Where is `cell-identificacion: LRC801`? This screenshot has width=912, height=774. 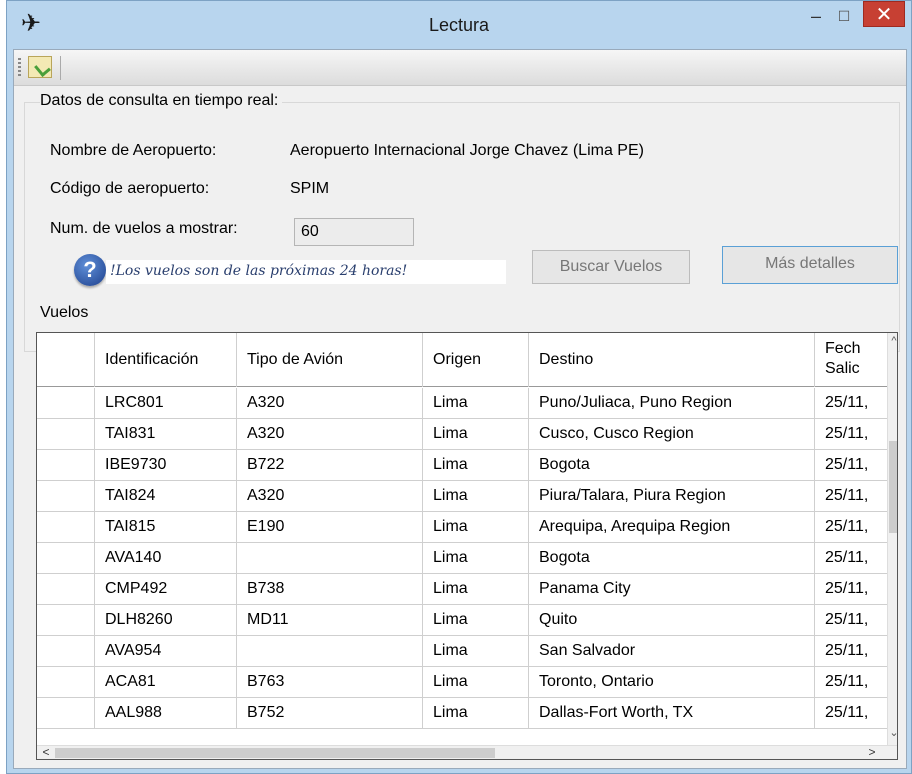 cell-identificacion: LRC801 is located at coordinates (166, 403).